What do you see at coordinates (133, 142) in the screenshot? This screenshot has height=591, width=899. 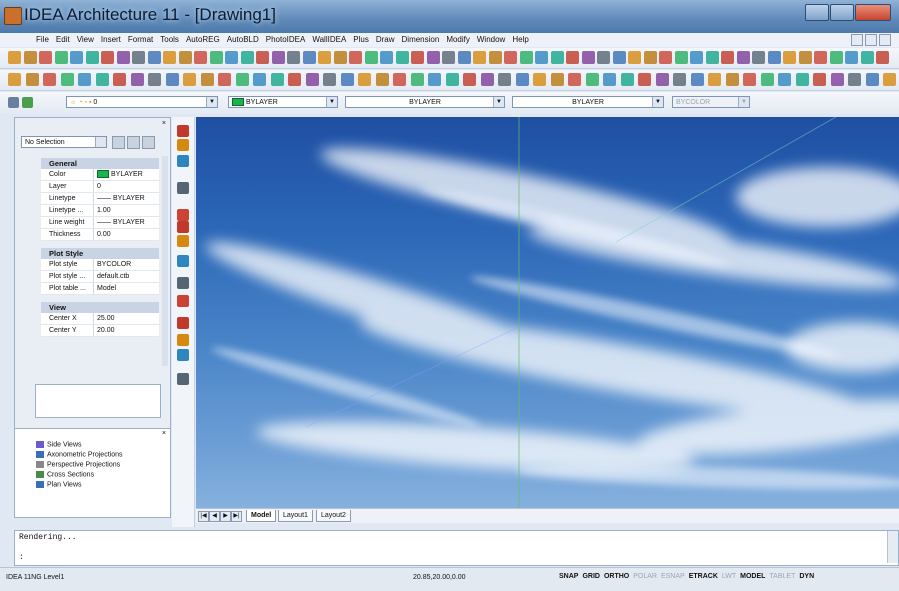 I see `select-objects-icon` at bounding box center [133, 142].